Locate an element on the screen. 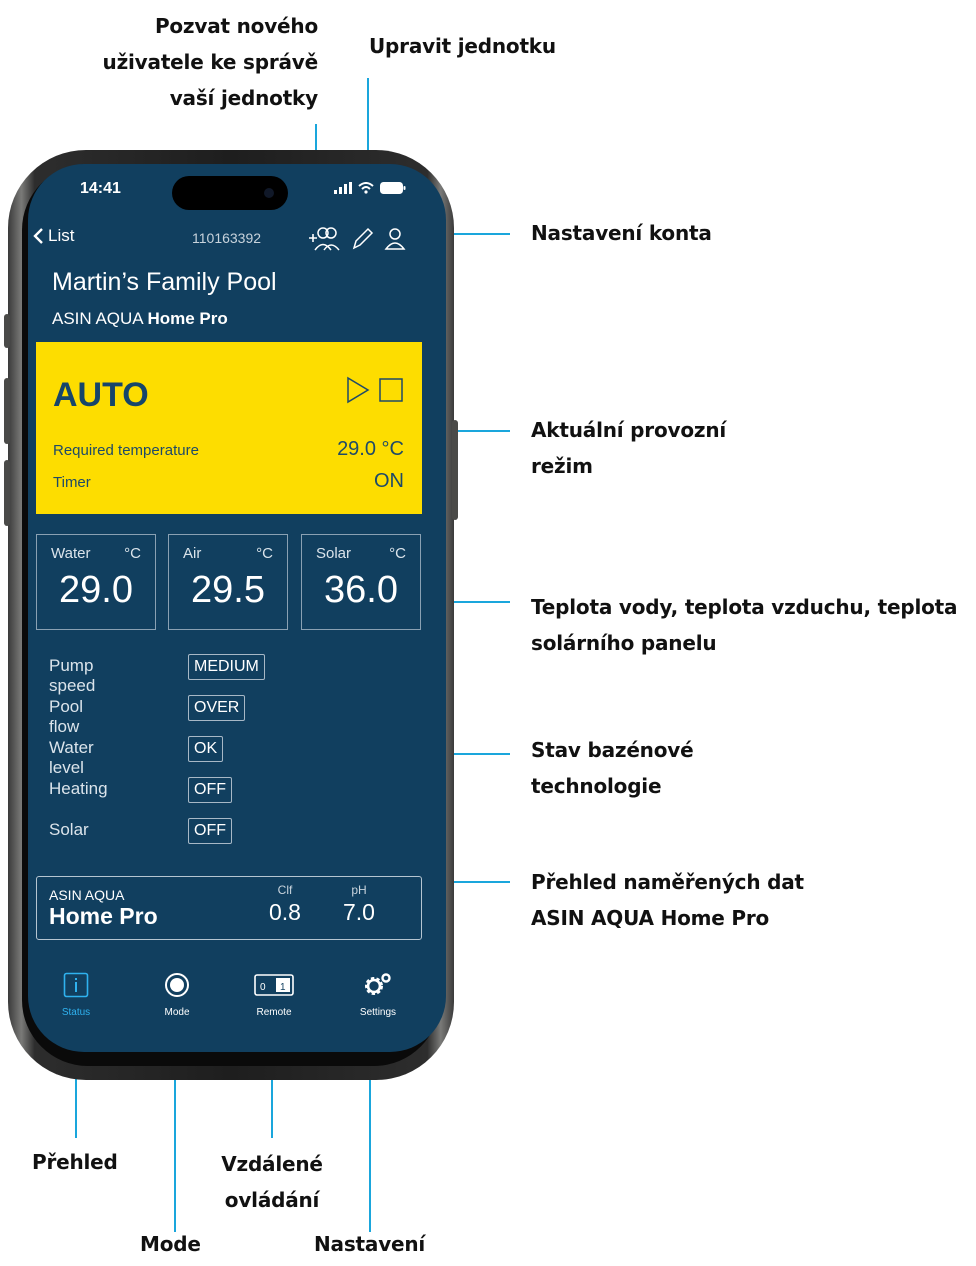 This screenshot has height=1266, width=976. tab-mode: Mode is located at coordinates (177, 995).